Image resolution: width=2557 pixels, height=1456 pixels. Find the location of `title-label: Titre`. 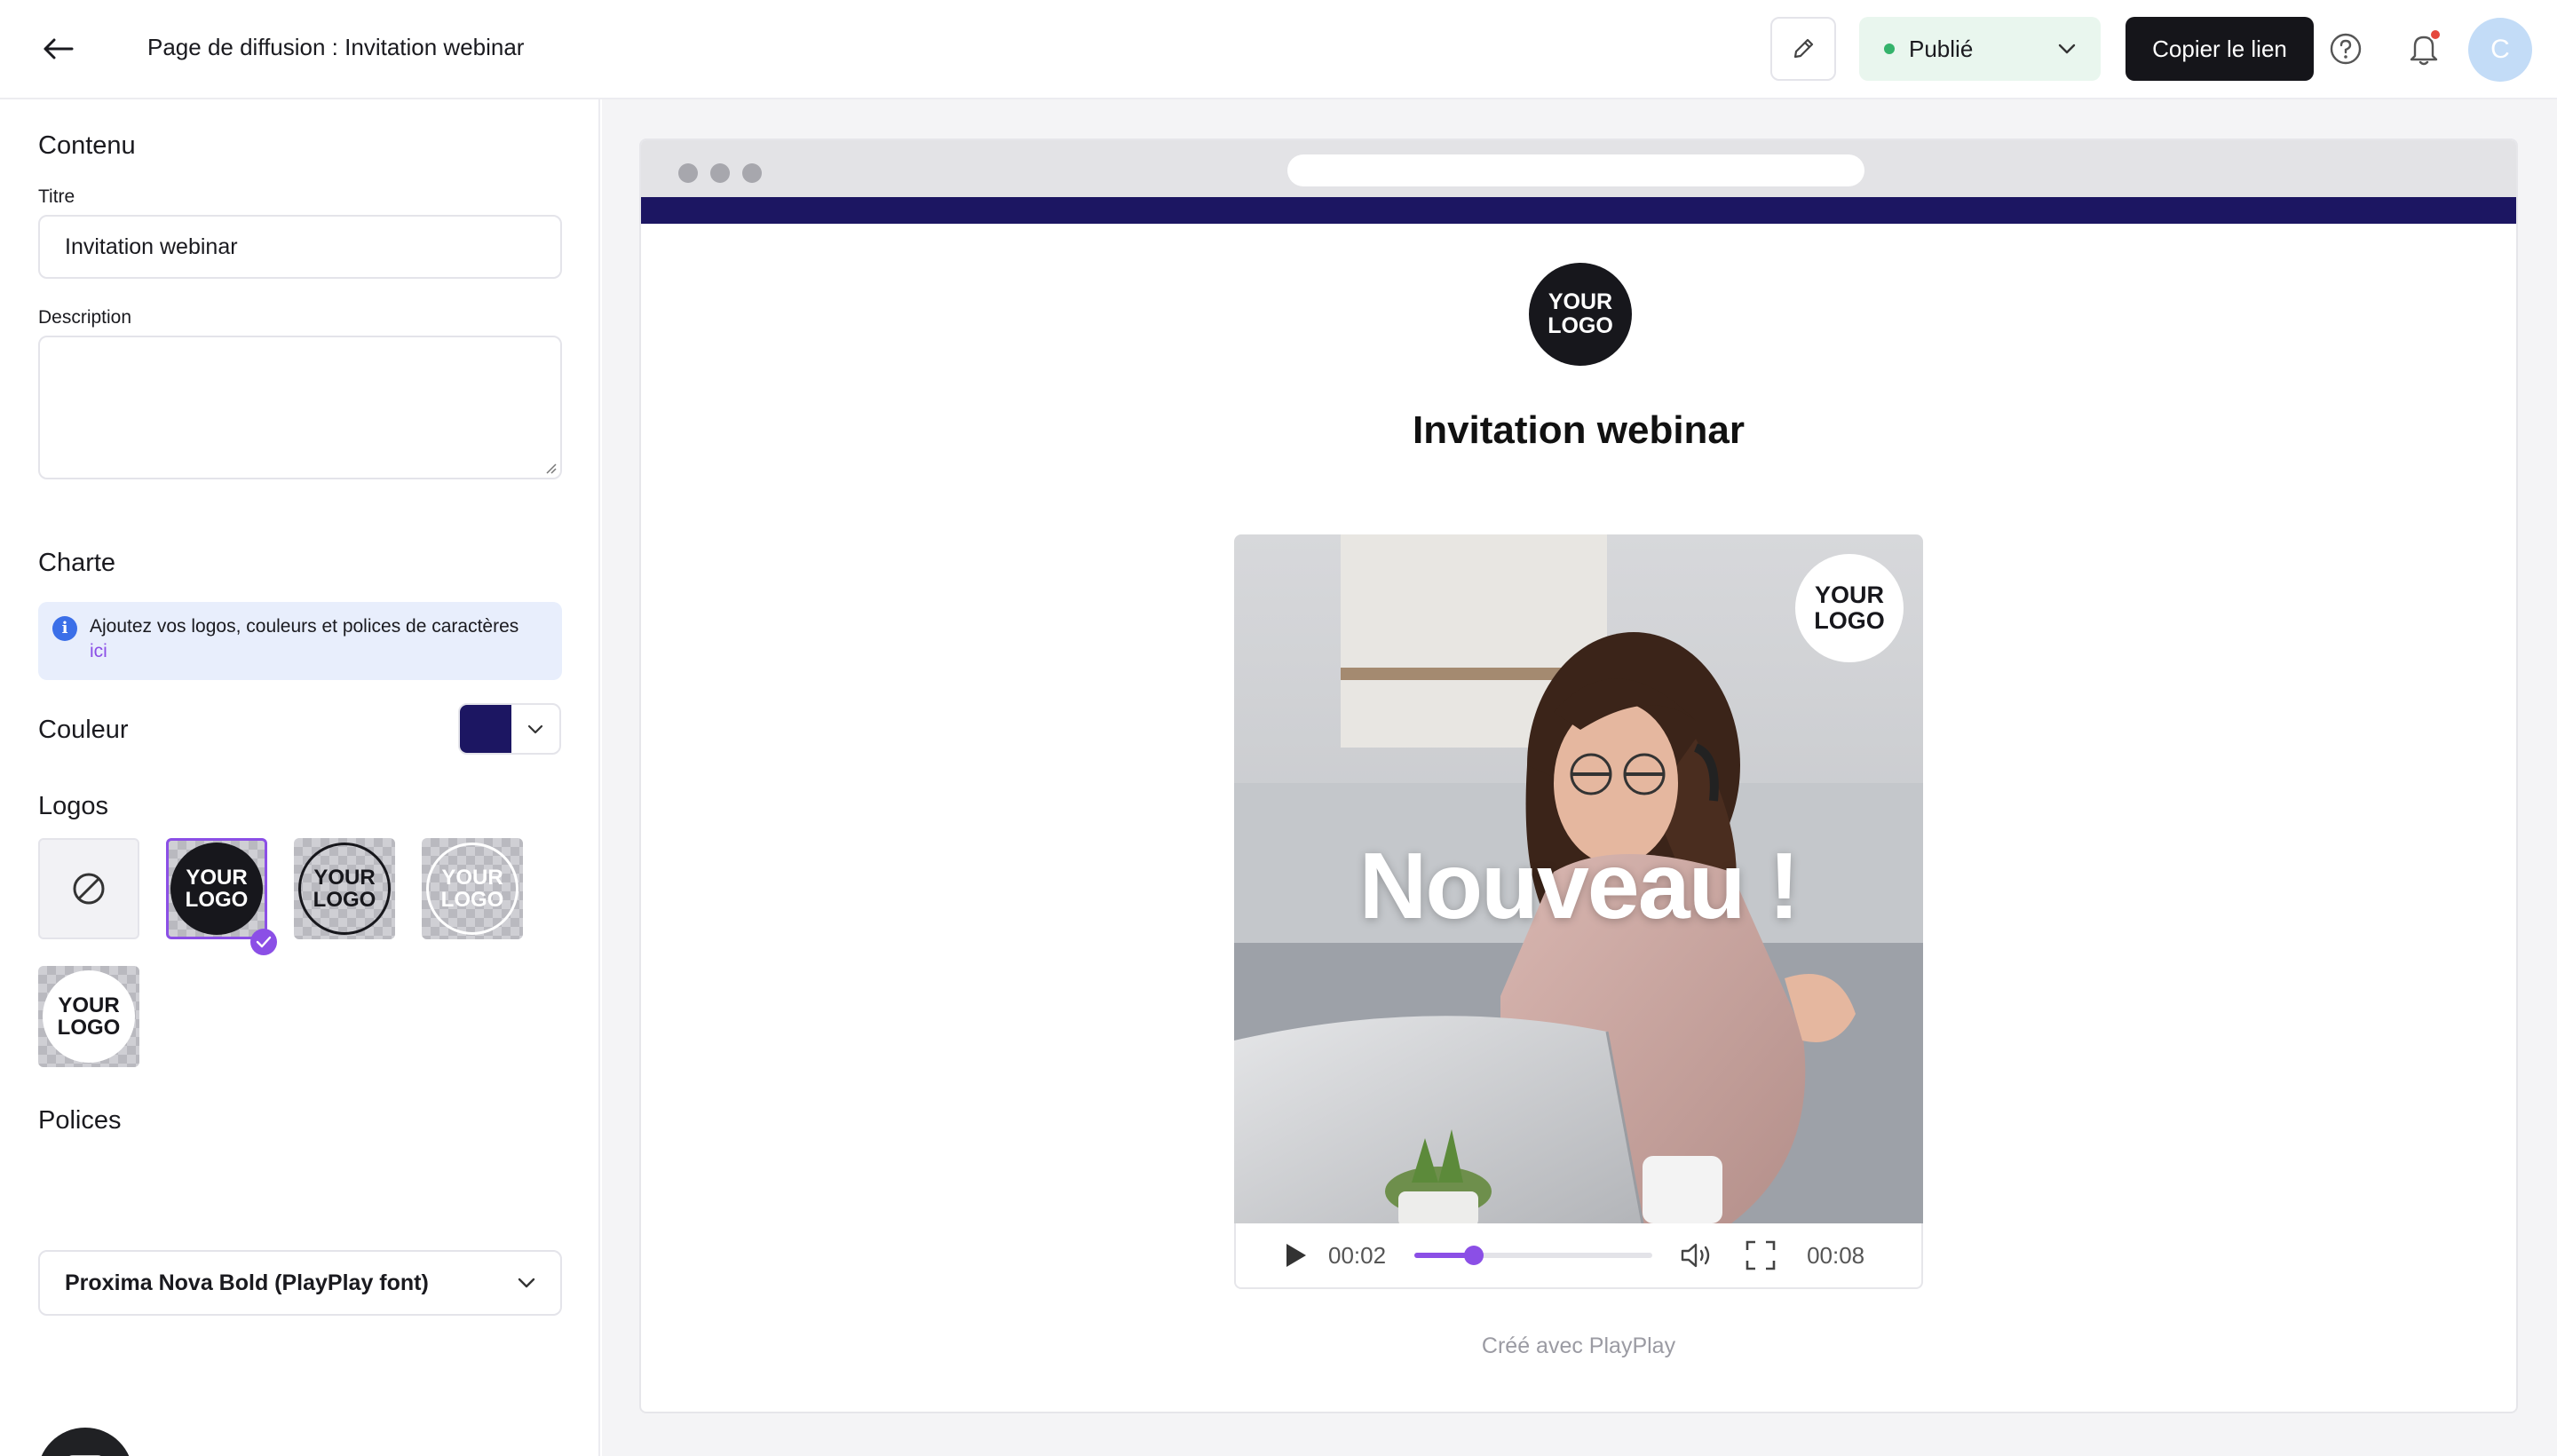

title-label: Titre is located at coordinates (56, 196).